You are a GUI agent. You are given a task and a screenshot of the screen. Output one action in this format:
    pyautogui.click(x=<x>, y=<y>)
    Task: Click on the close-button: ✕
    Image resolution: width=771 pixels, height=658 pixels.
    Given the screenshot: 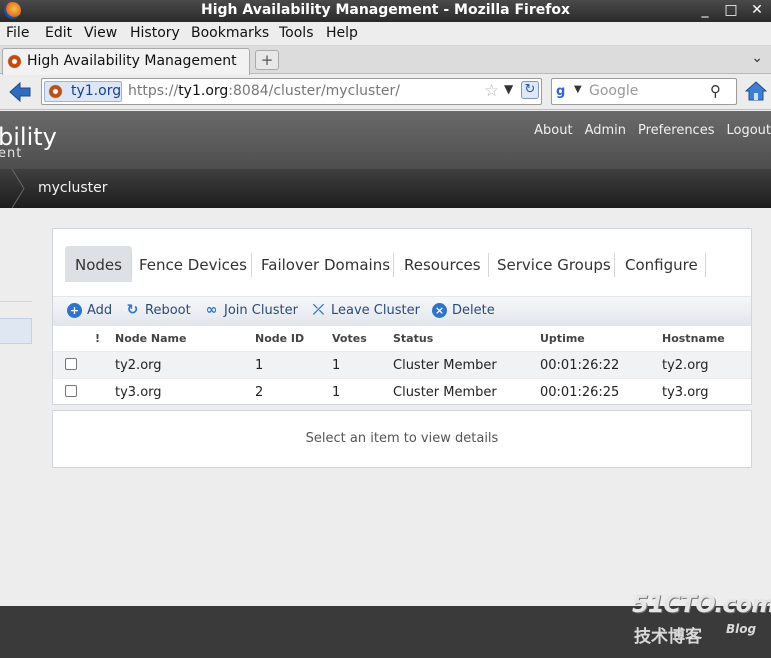 What is the action you would take?
    pyautogui.click(x=757, y=10)
    